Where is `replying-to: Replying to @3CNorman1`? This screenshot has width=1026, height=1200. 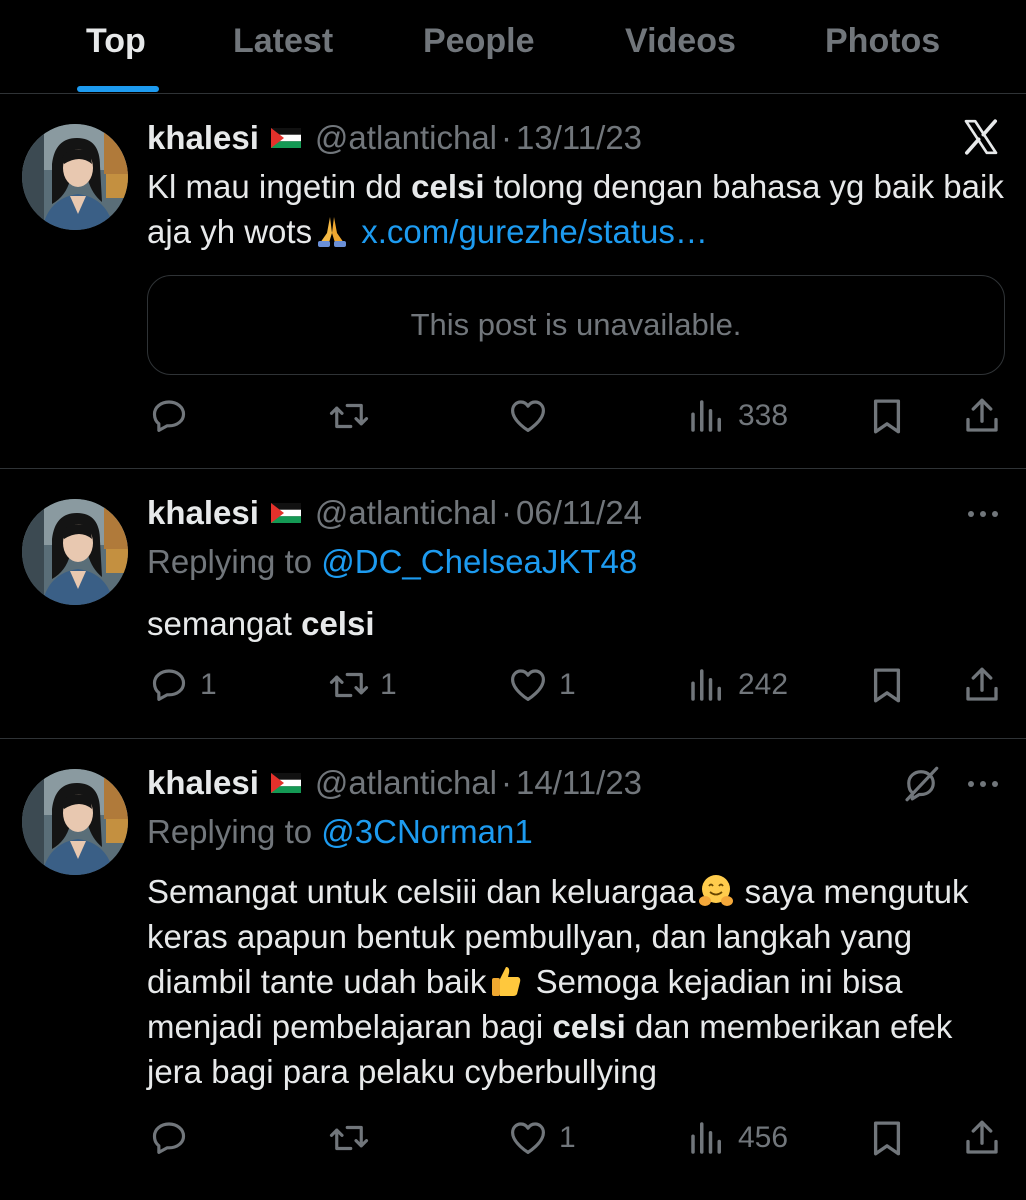 replying-to: Replying to @3CNorman1 is located at coordinates (340, 832).